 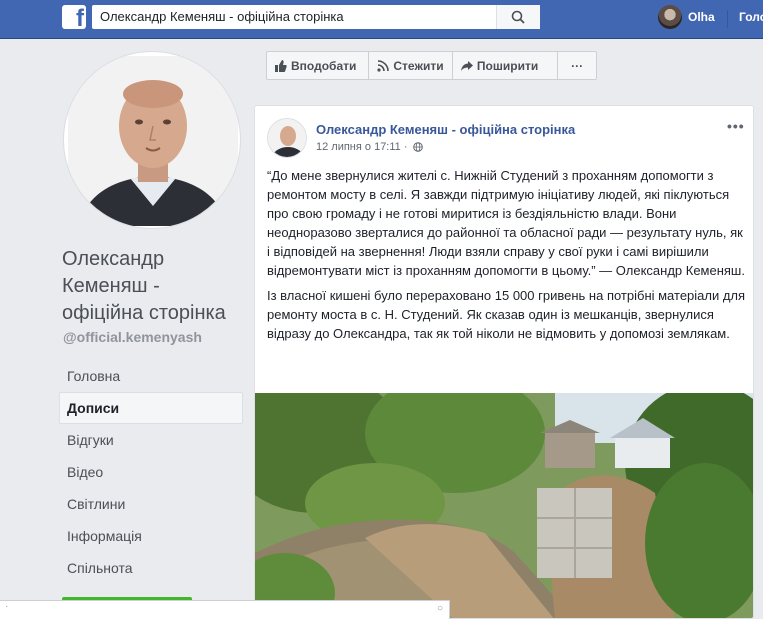 What do you see at coordinates (383, 65) in the screenshot?
I see `rss-follow-icon` at bounding box center [383, 65].